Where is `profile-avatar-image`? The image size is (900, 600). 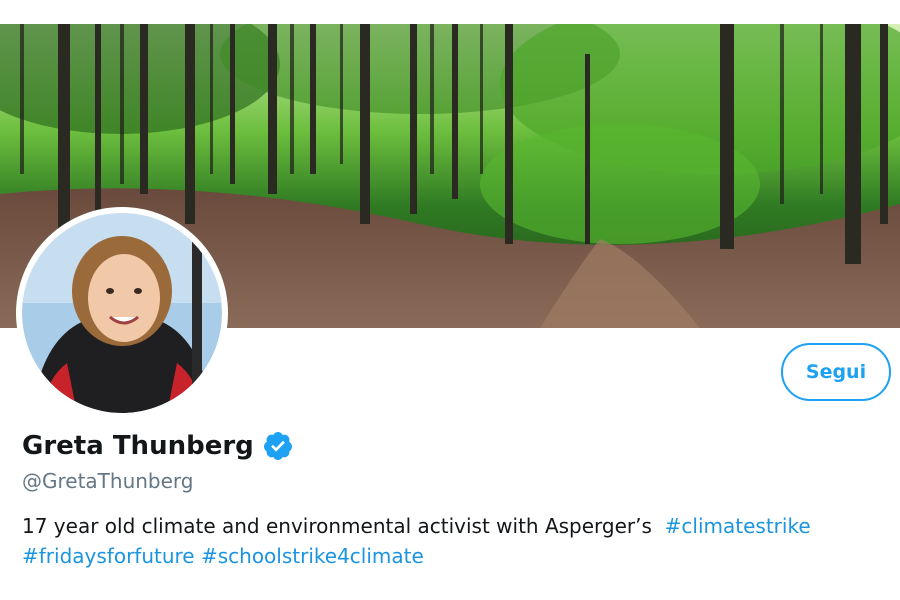
profile-avatar-image is located at coordinates (122, 313).